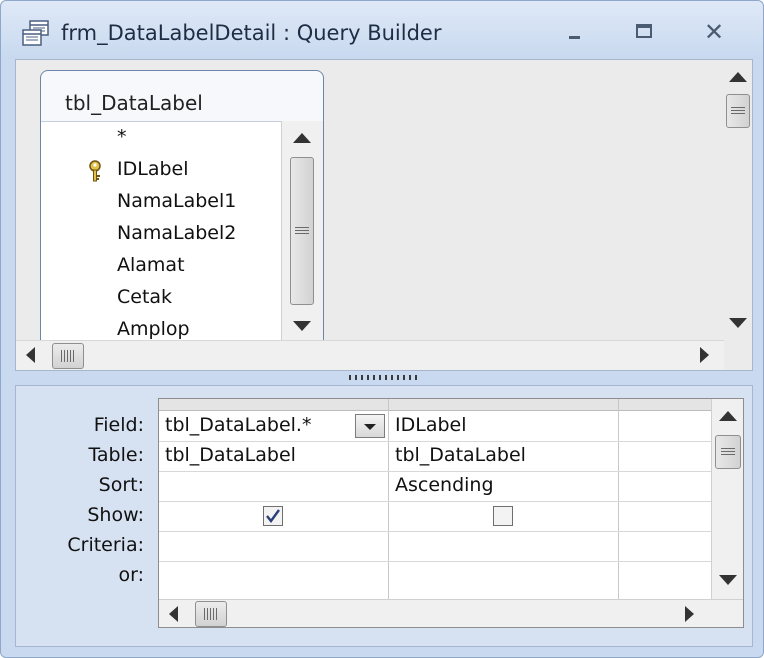 This screenshot has width=764, height=658. I want to click on row-label-field: Field:, so click(118, 425).